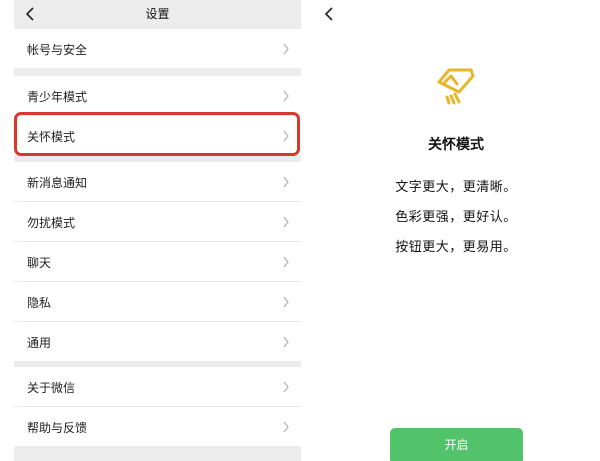 Image resolution: width=600 pixels, height=461 pixels. Describe the element at coordinates (57, 97) in the screenshot. I see `settings-item-label: 青少年模式` at that location.